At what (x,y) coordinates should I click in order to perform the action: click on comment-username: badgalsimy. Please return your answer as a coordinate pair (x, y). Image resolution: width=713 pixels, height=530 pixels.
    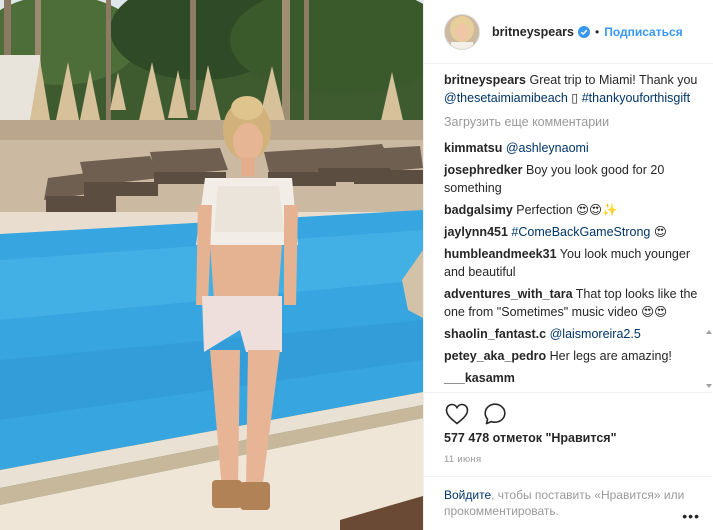
    Looking at the image, I should click on (478, 210).